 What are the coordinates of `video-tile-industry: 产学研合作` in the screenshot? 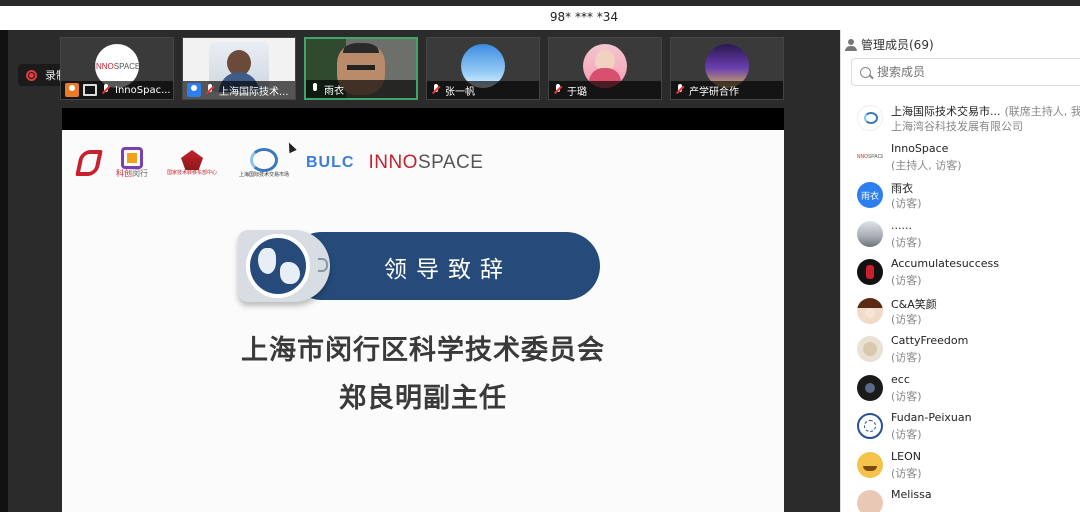 It's located at (727, 68).